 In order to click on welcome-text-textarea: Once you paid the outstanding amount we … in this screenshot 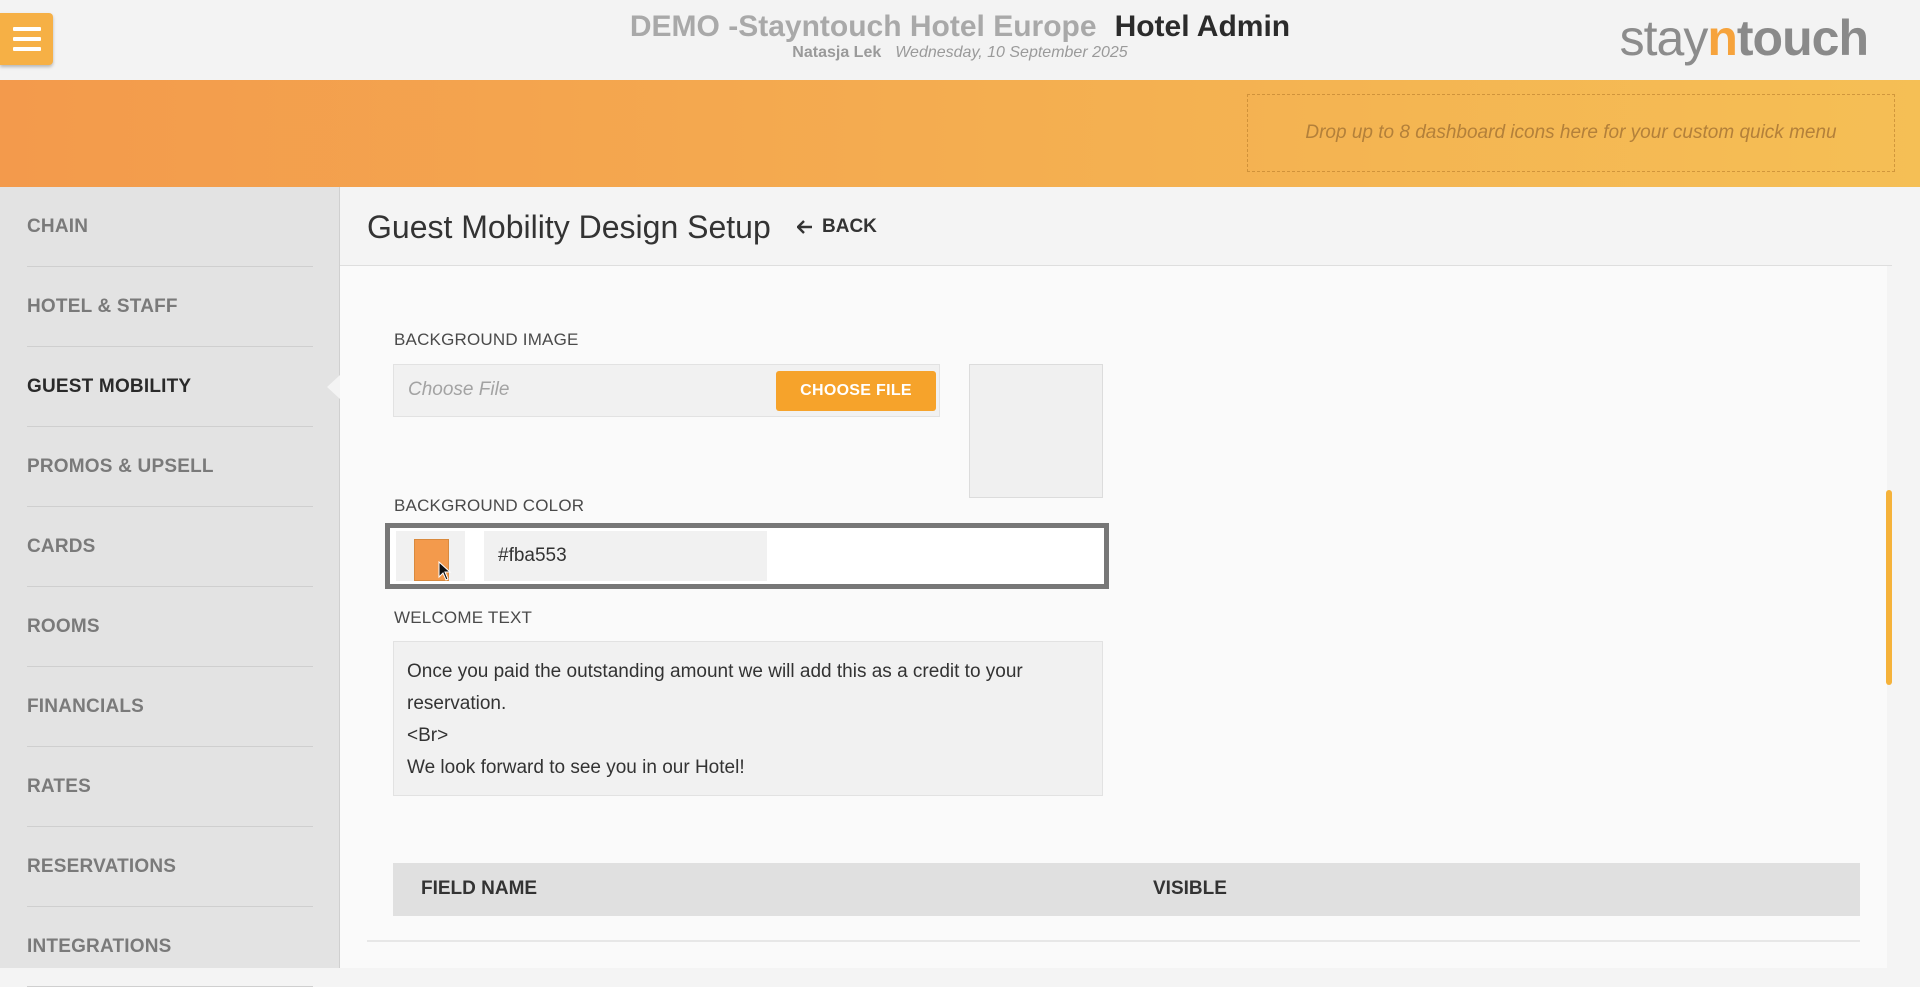, I will do `click(748, 718)`.